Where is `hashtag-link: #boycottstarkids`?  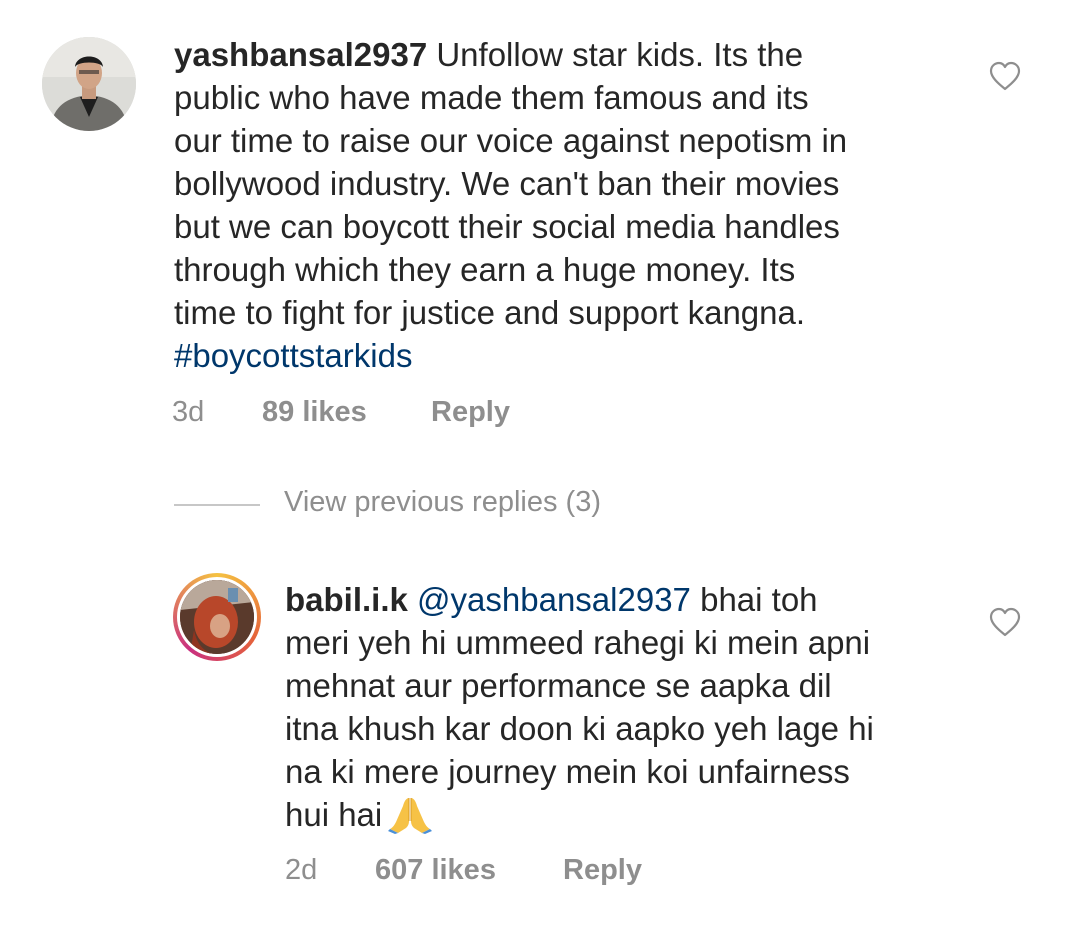
hashtag-link: #boycottstarkids is located at coordinates (574, 355).